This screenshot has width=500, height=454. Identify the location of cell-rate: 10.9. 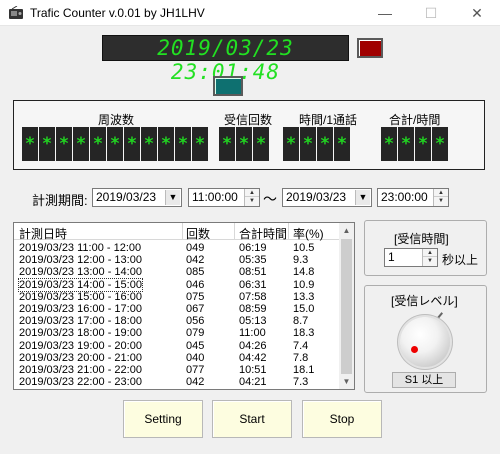
(304, 284).